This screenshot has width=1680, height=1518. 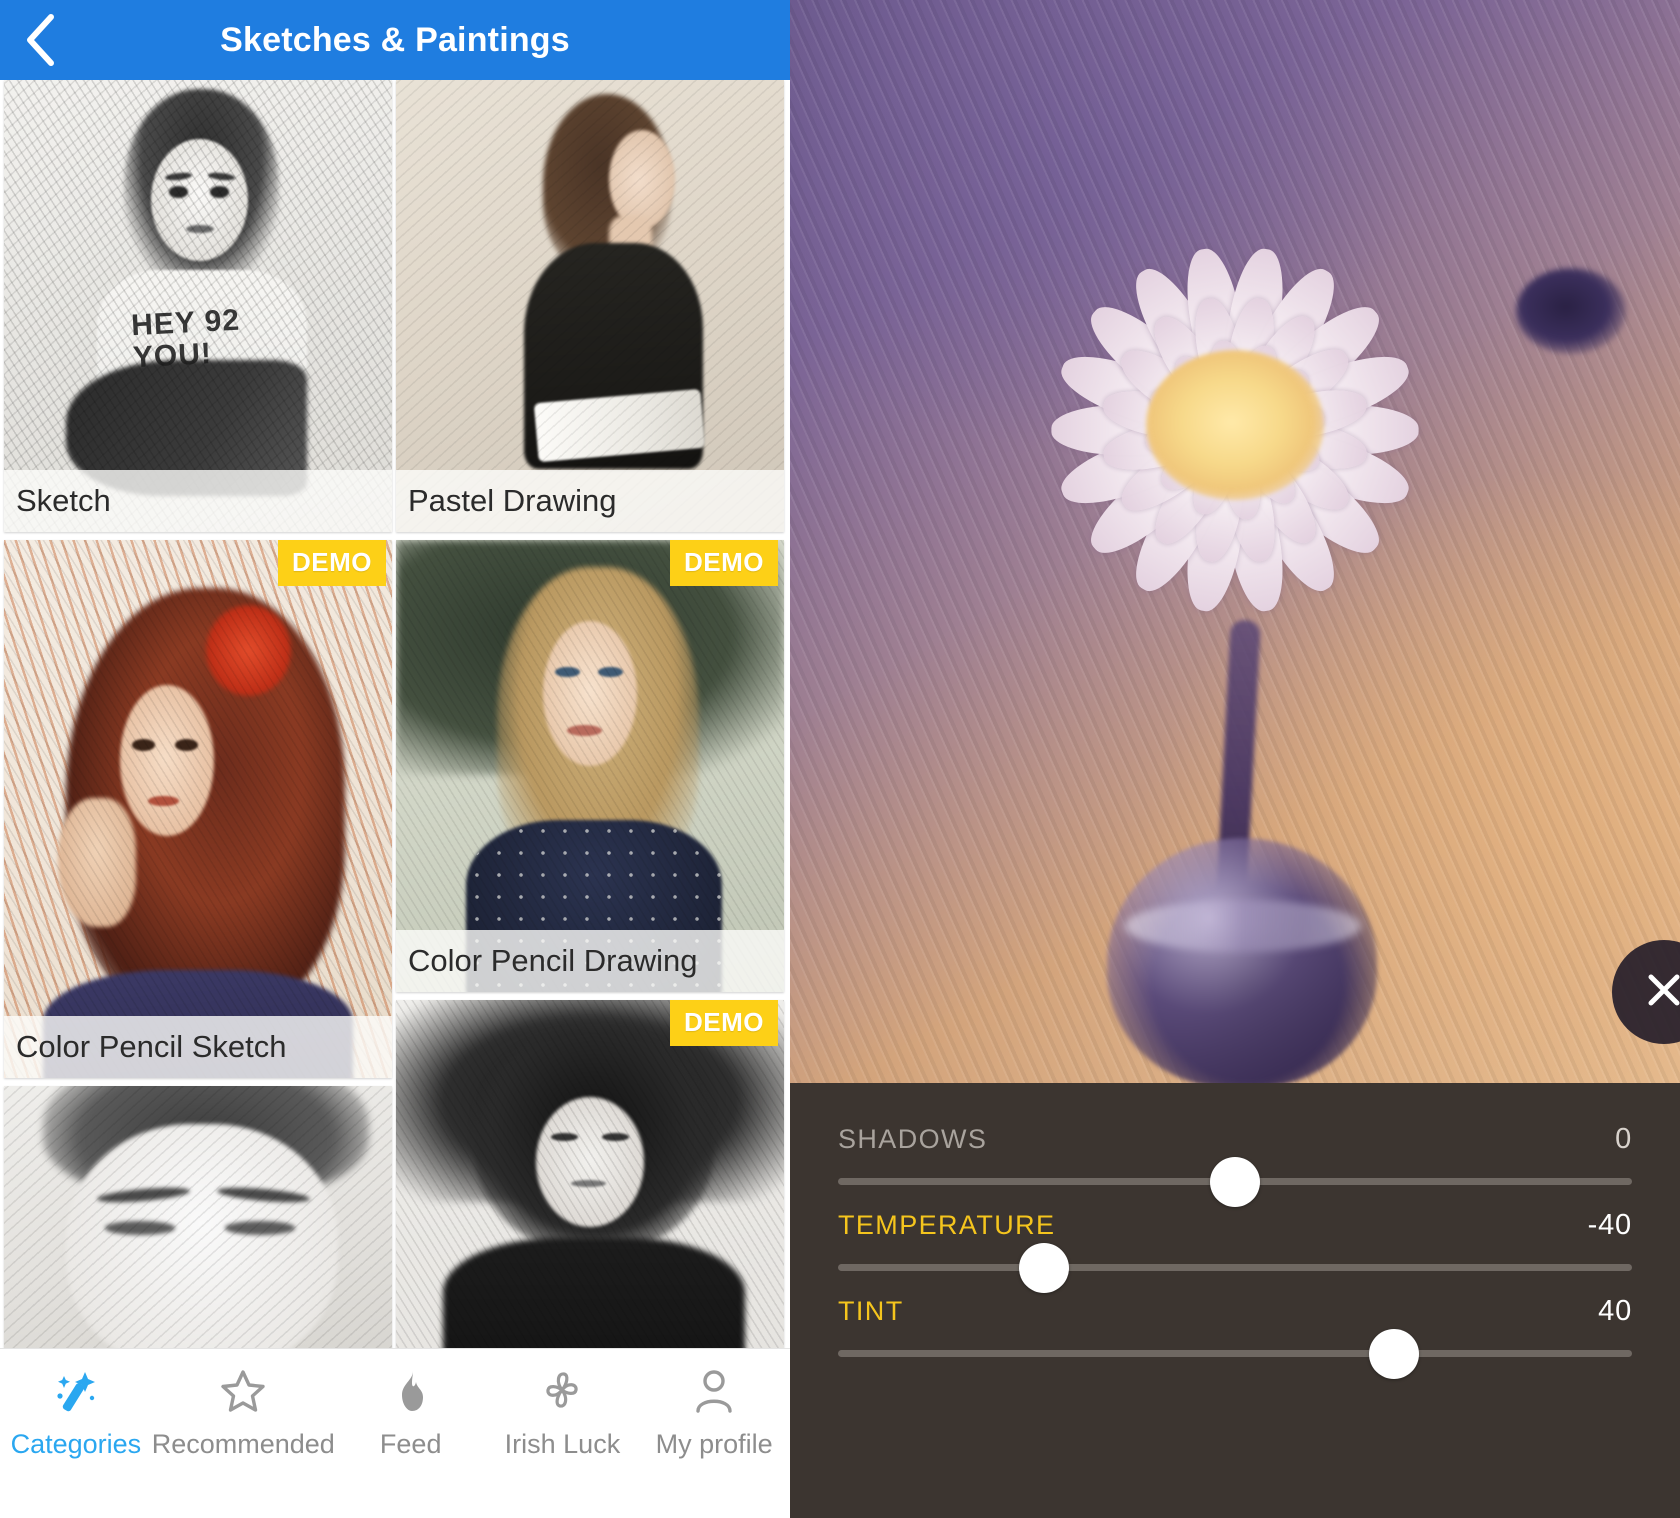 I want to click on tab-recommended: Recommended, so click(x=243, y=1412).